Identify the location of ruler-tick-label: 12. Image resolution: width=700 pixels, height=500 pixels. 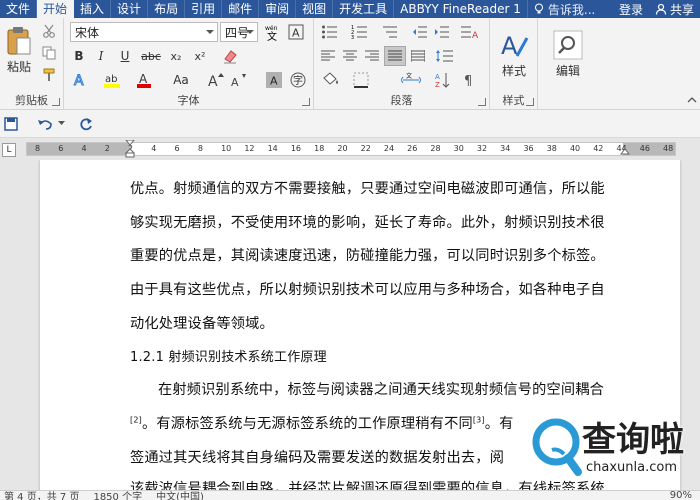
(249, 148).